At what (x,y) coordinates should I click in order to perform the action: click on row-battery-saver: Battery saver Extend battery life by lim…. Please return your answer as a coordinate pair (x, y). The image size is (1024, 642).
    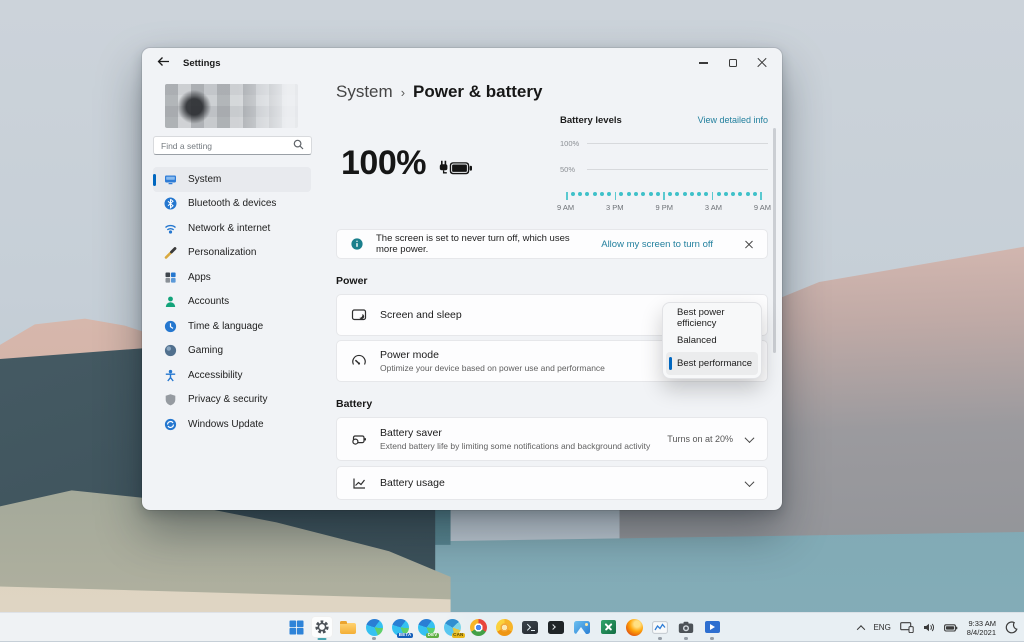
    Looking at the image, I should click on (552, 439).